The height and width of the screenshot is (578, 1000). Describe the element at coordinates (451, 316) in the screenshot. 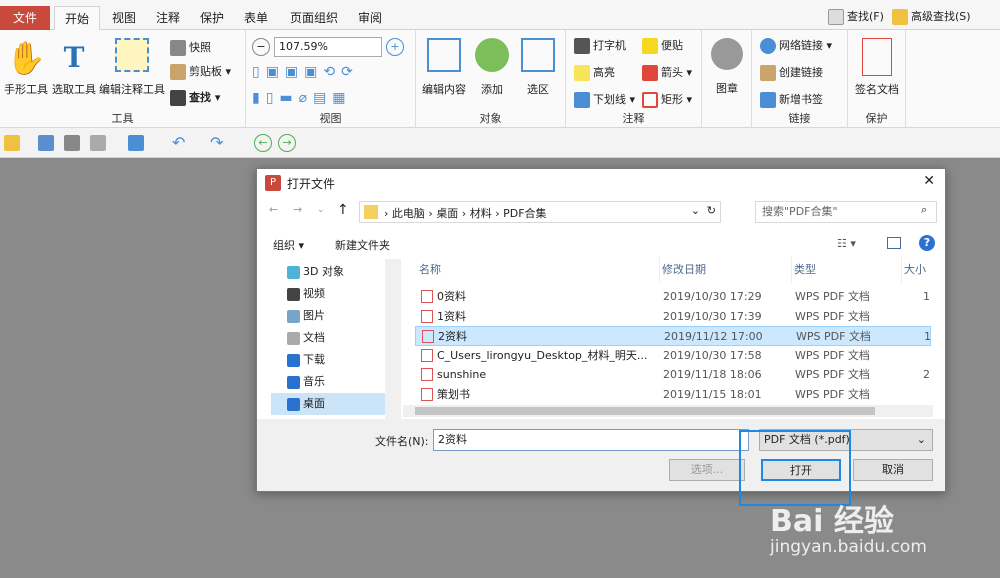

I see `file-name: 1资料` at that location.